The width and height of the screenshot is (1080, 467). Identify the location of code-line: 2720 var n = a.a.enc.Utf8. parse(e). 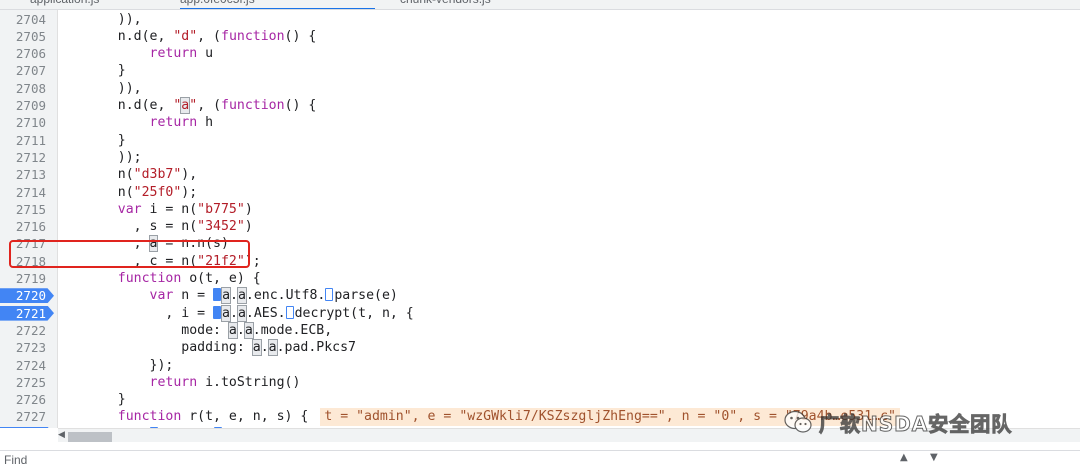
(540, 296).